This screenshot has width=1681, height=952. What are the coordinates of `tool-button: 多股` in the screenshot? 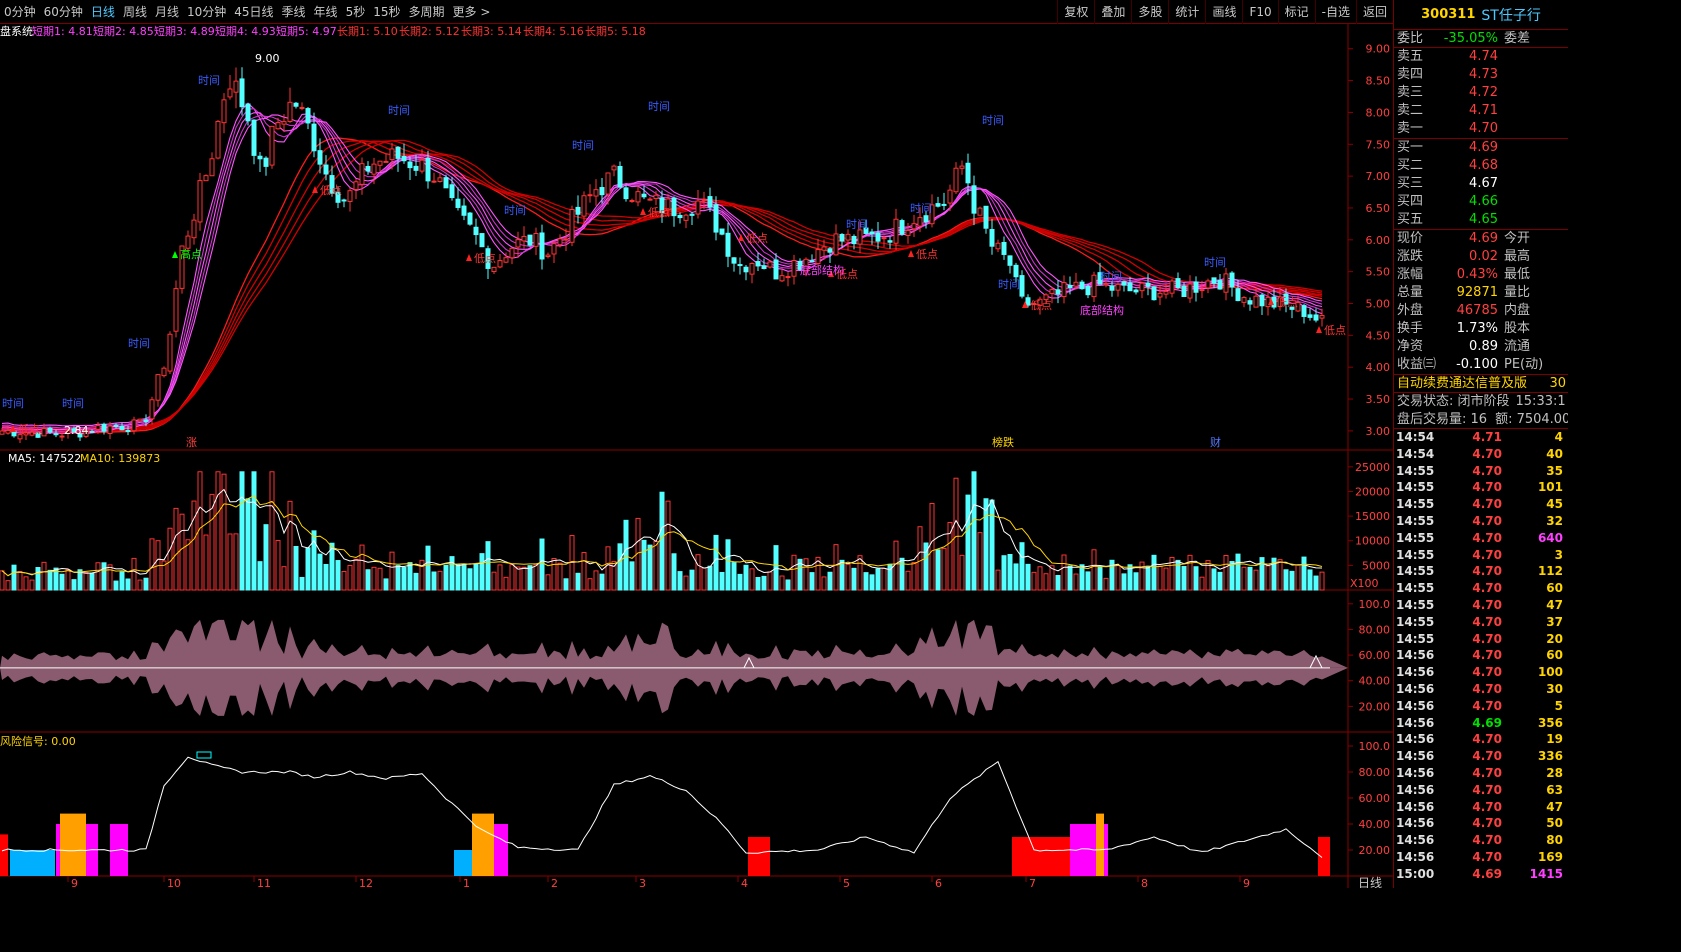 It's located at (1149, 12).